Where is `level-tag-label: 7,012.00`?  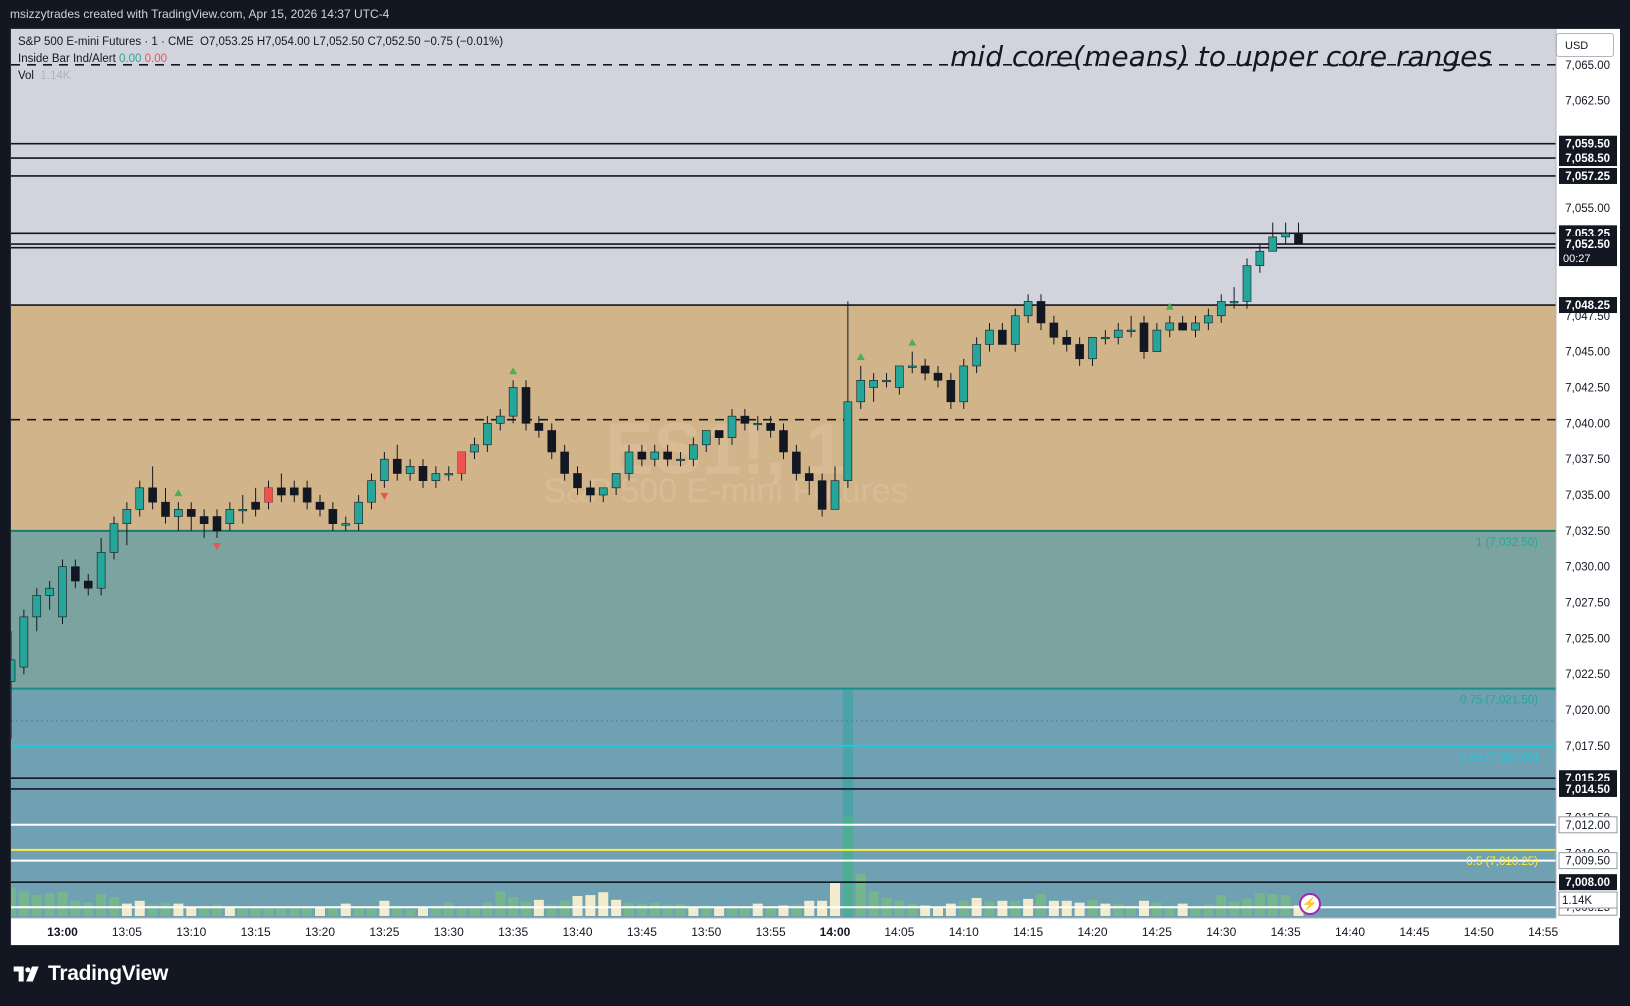
level-tag-label: 7,012.00 is located at coordinates (1587, 826).